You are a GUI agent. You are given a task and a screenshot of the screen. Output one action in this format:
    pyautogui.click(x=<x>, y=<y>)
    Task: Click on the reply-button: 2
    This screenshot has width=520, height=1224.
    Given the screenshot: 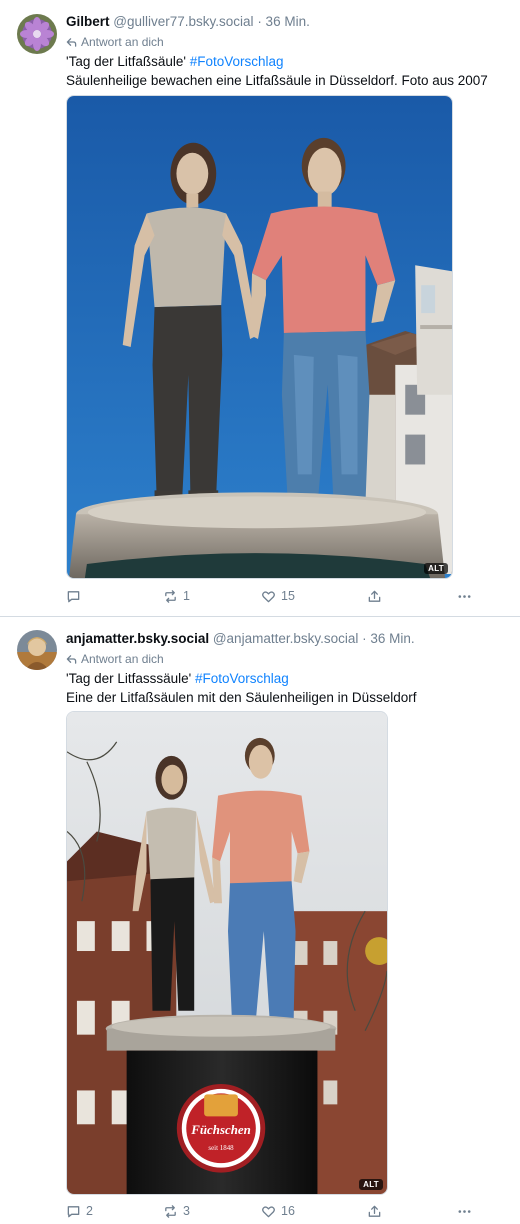 What is the action you would take?
    pyautogui.click(x=79, y=1211)
    